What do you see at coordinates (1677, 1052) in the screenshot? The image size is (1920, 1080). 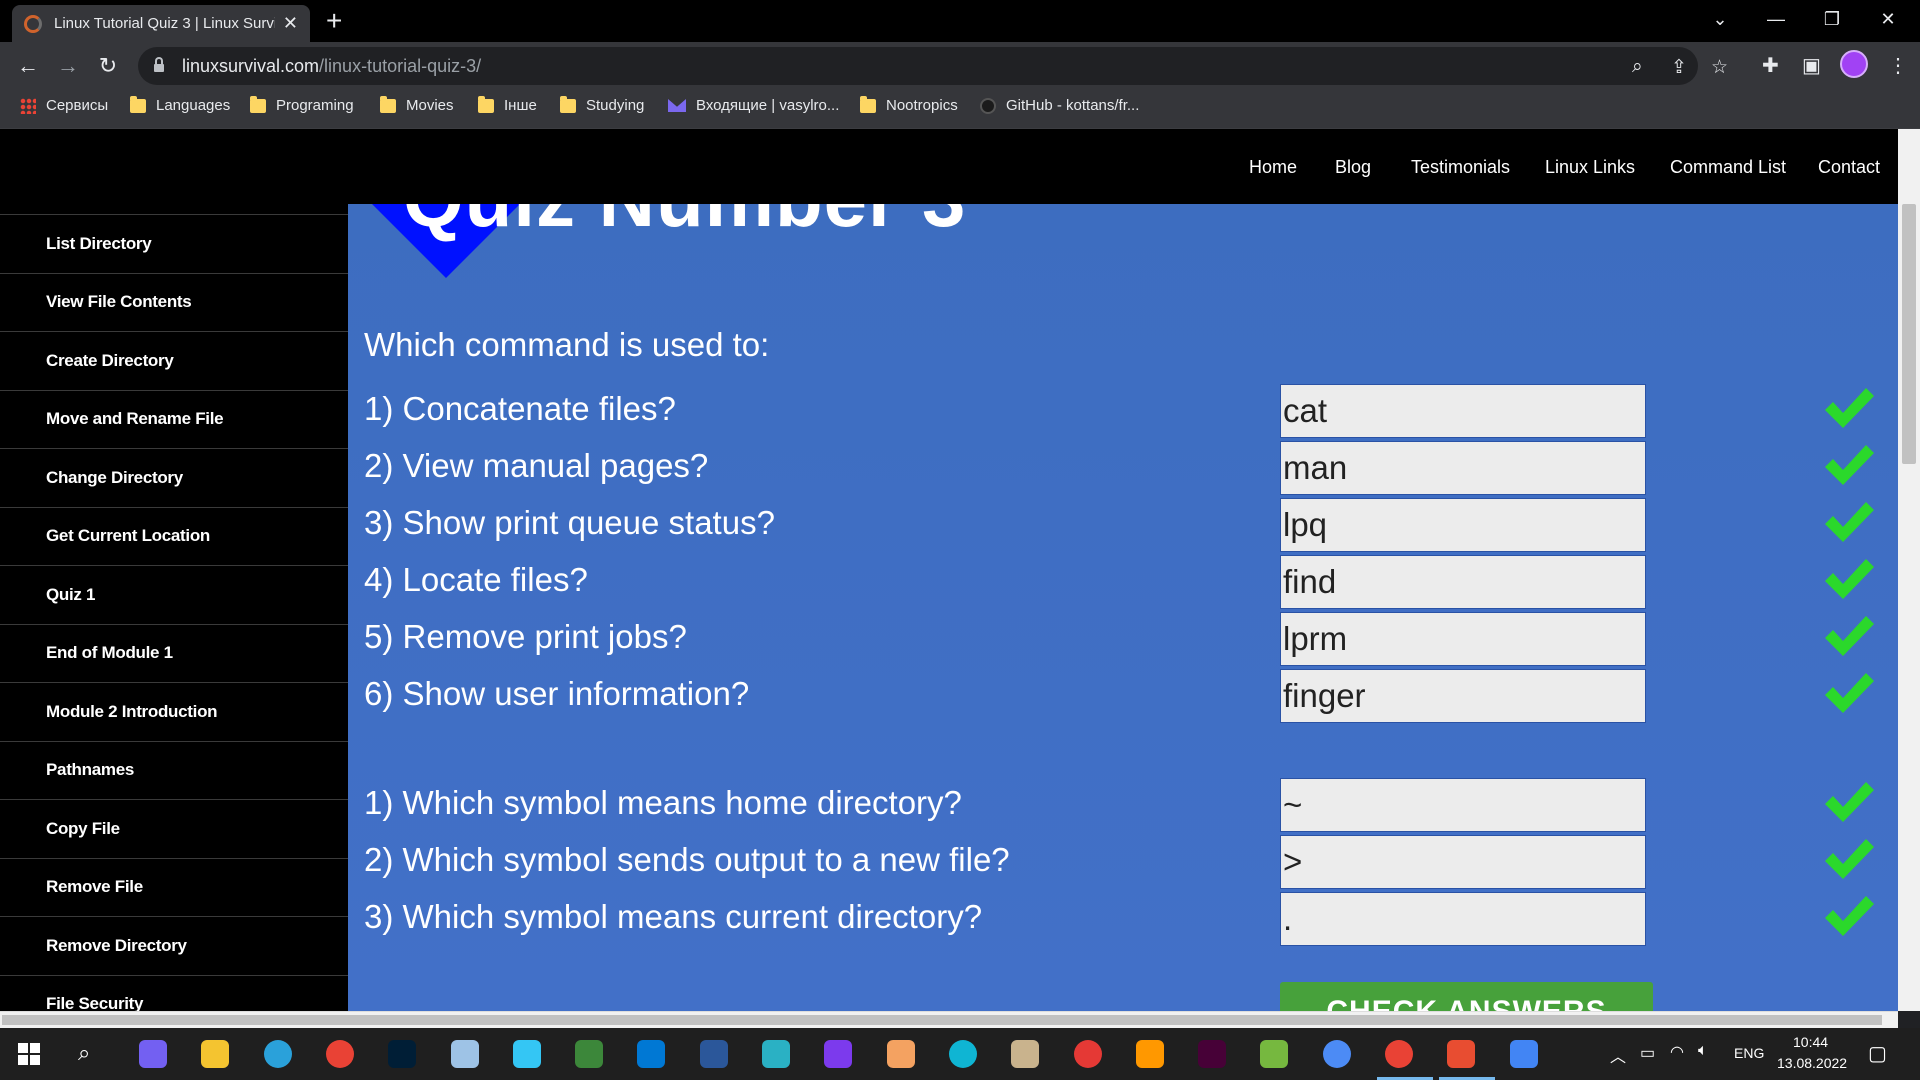 I see `wifi-icon: ◠` at bounding box center [1677, 1052].